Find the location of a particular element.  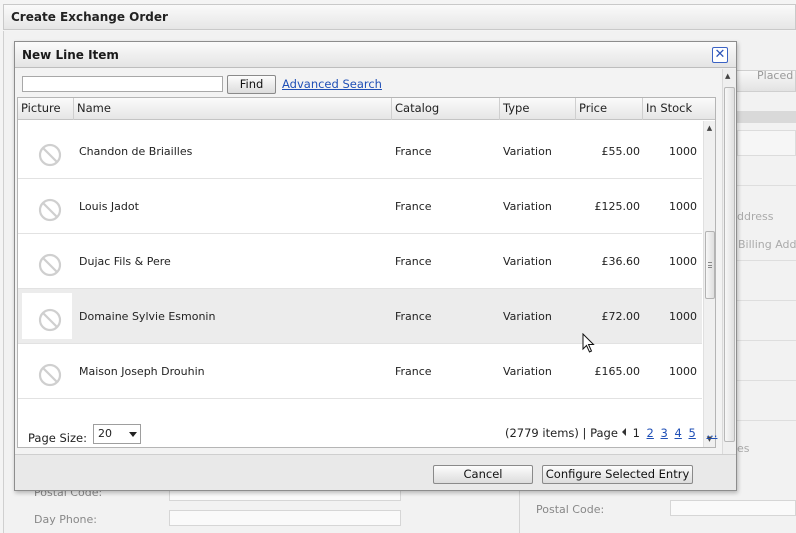

window-title: Create Exchange Order is located at coordinates (89, 17).